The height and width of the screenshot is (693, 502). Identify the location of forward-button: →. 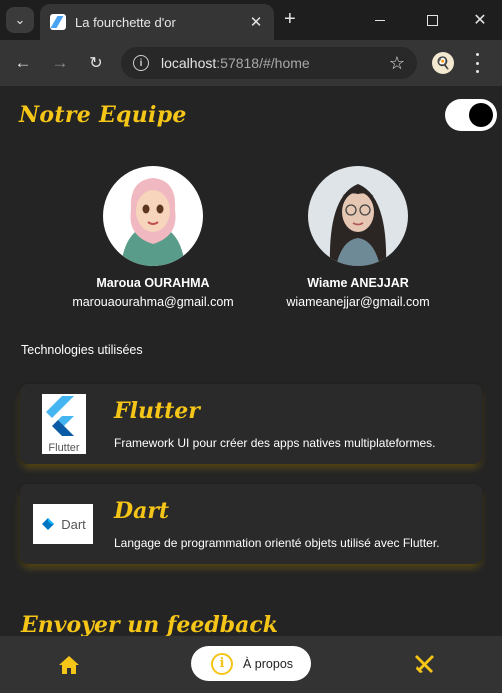
(60, 63).